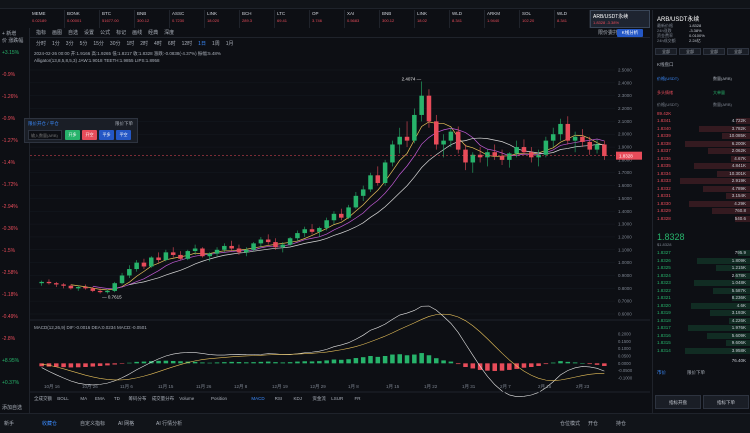 This screenshot has width=750, height=433. What do you see at coordinates (230, 43) in the screenshot?
I see `interval-1月: 1月` at bounding box center [230, 43].